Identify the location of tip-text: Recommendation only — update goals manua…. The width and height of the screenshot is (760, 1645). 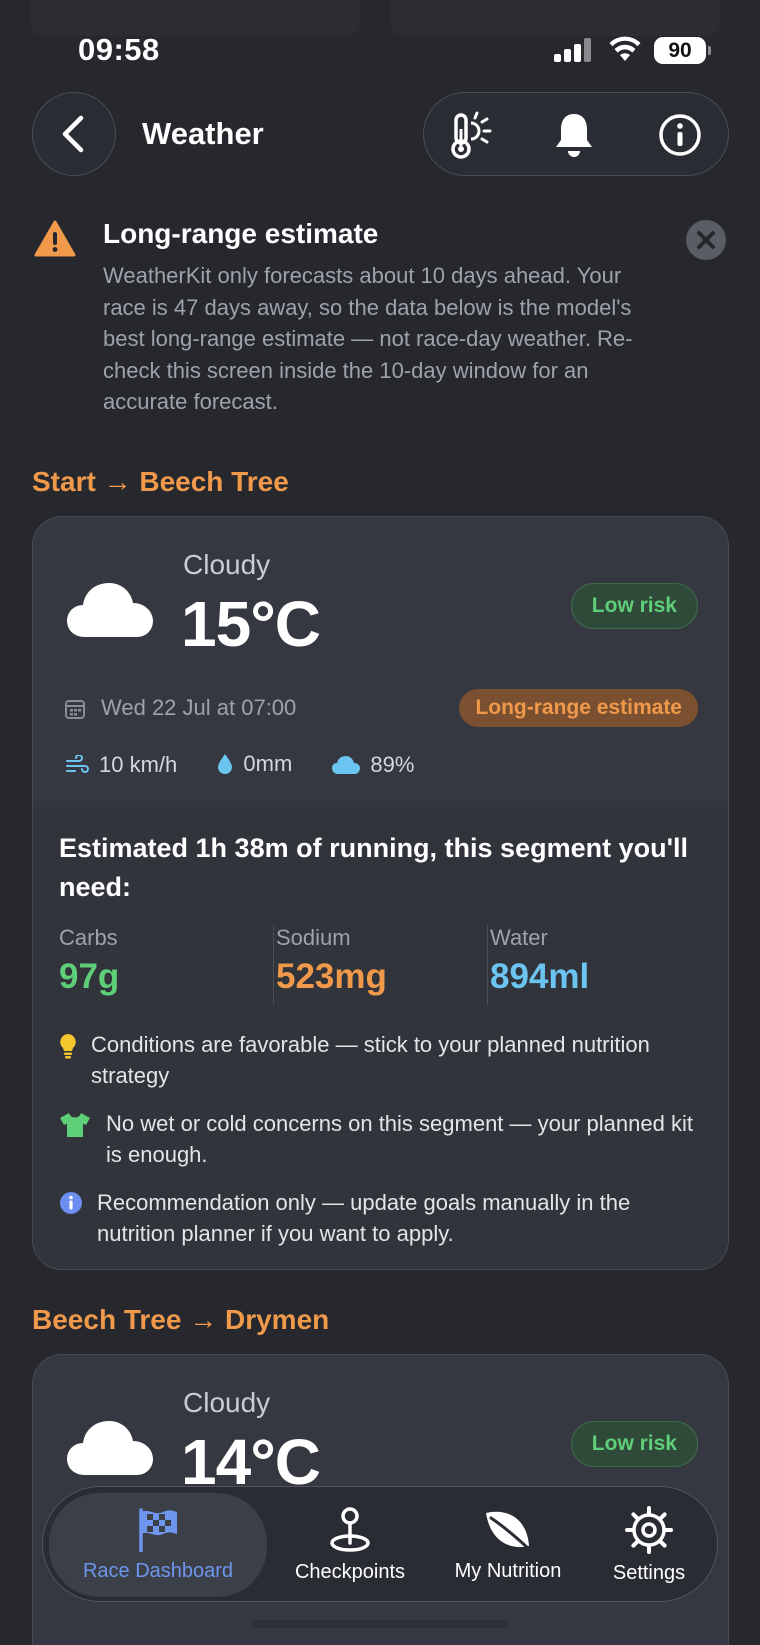
(364, 1218).